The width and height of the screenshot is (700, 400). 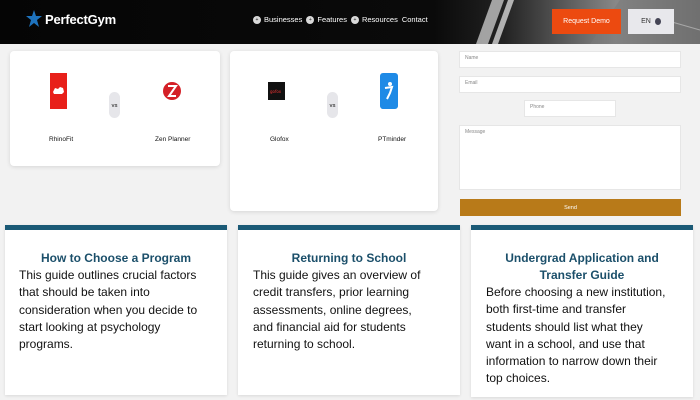 What do you see at coordinates (337, 275) in the screenshot?
I see `text-line: This guide gives an overview of` at bounding box center [337, 275].